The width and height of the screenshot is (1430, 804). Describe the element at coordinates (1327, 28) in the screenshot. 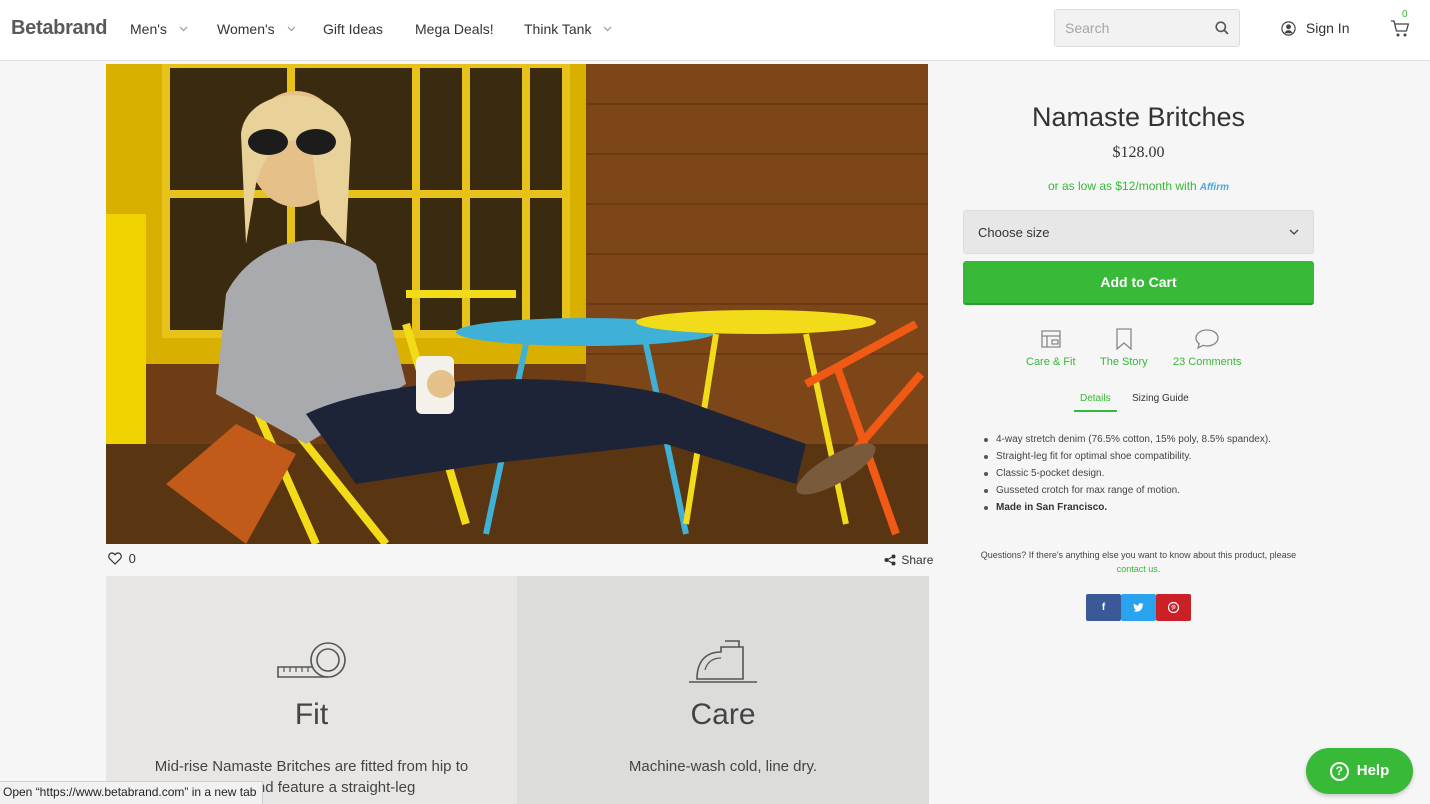

I see `sign-in-label: Sign In` at that location.